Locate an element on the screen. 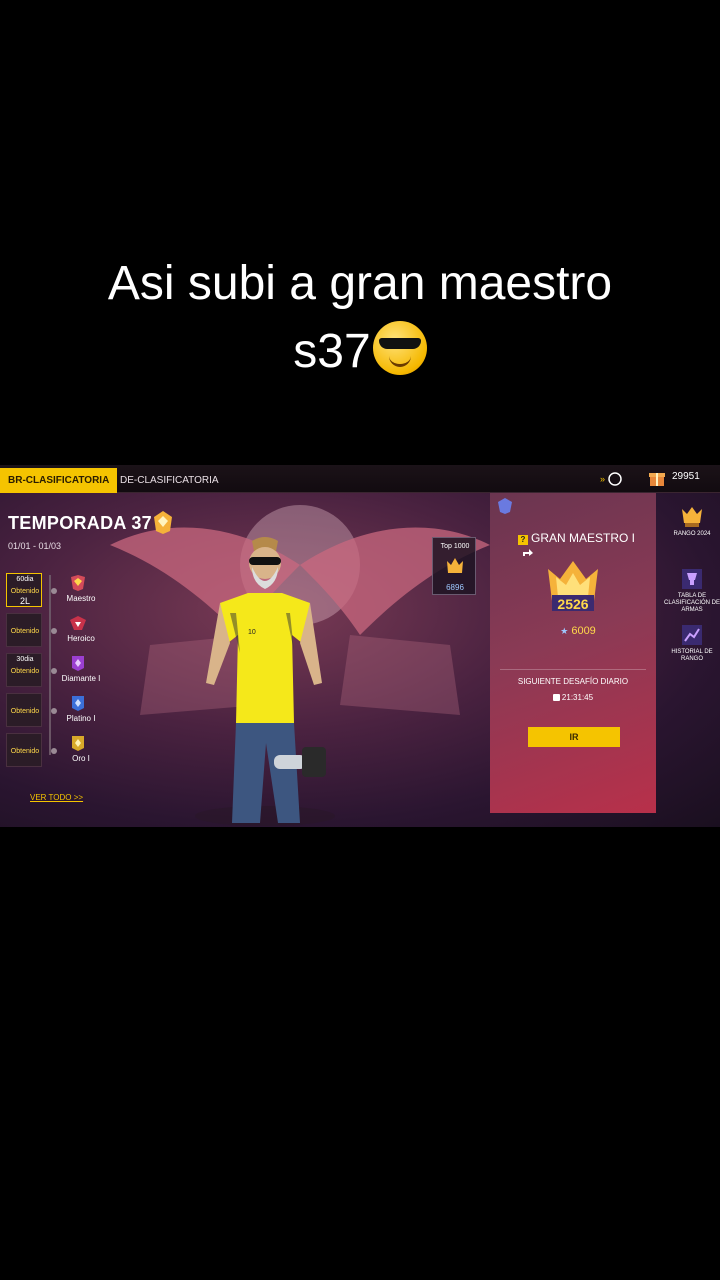 Image resolution: width=720 pixels, height=1280 pixels. rank-score: ★ 6009 is located at coordinates (578, 631).